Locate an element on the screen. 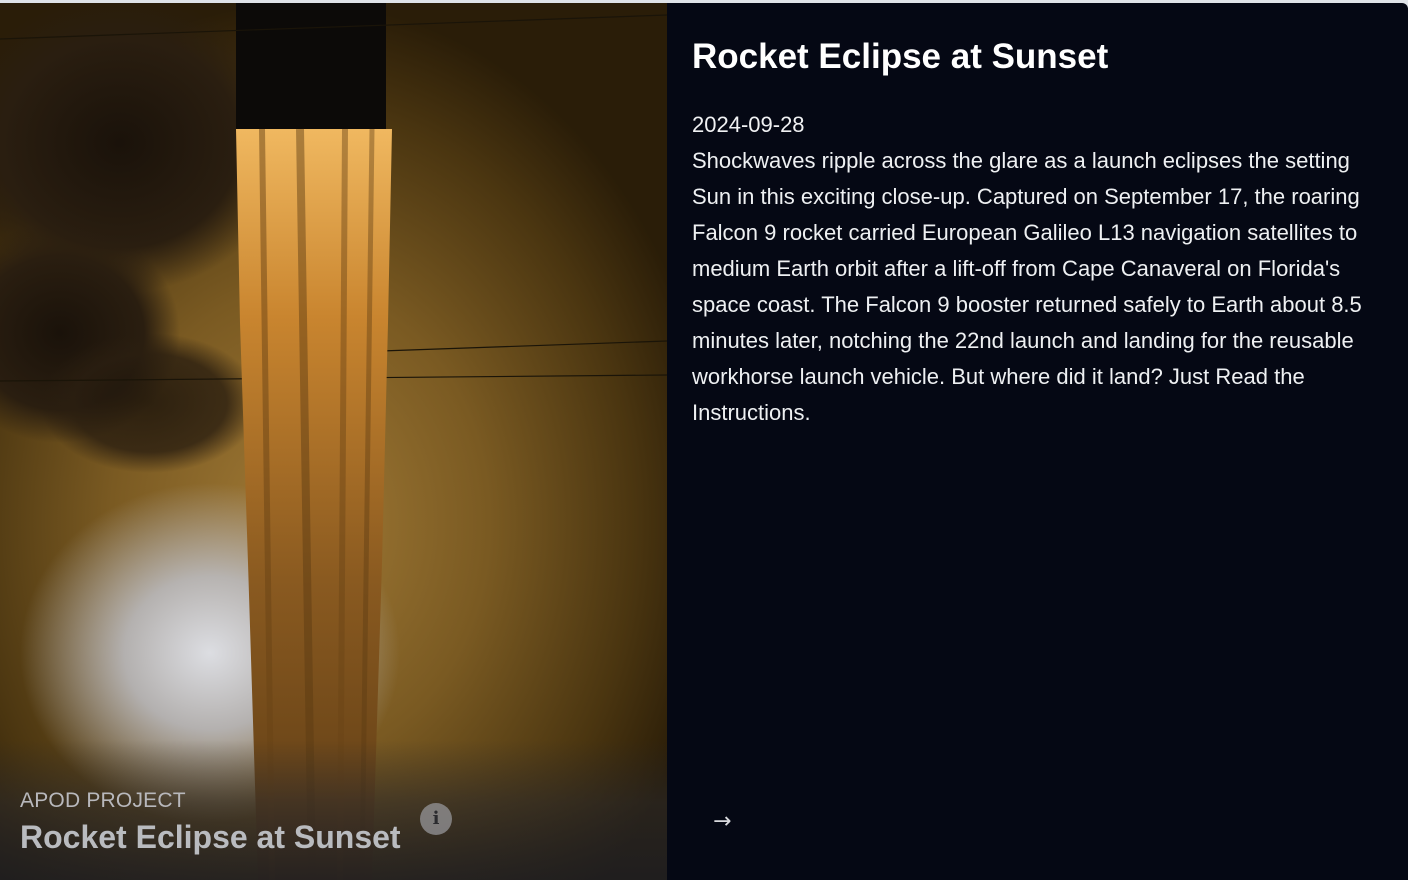 This screenshot has height=880, width=1408. project-label: APOD PROJECT is located at coordinates (103, 800).